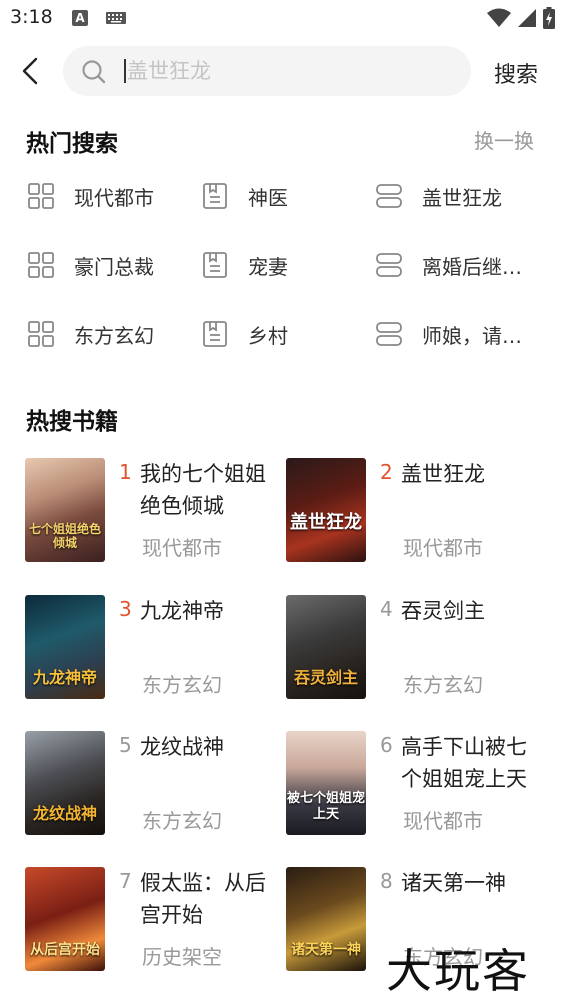  What do you see at coordinates (464, 763) in the screenshot?
I see `book-title: 高手下山被七个姐姐宠上天` at bounding box center [464, 763].